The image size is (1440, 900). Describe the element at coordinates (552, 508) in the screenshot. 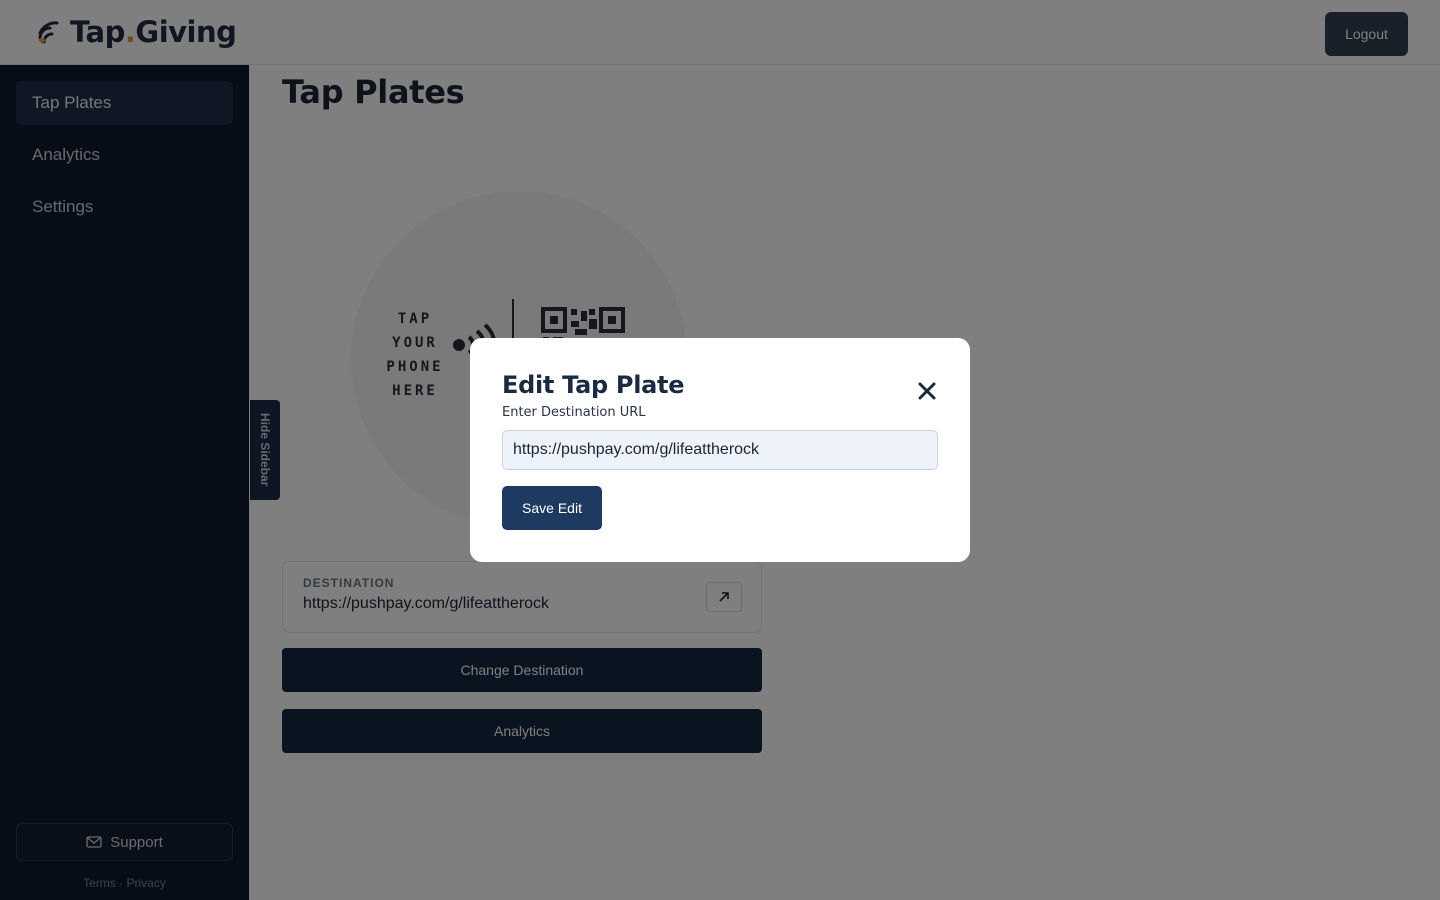

I see `save-edit-button: Save Edit` at that location.